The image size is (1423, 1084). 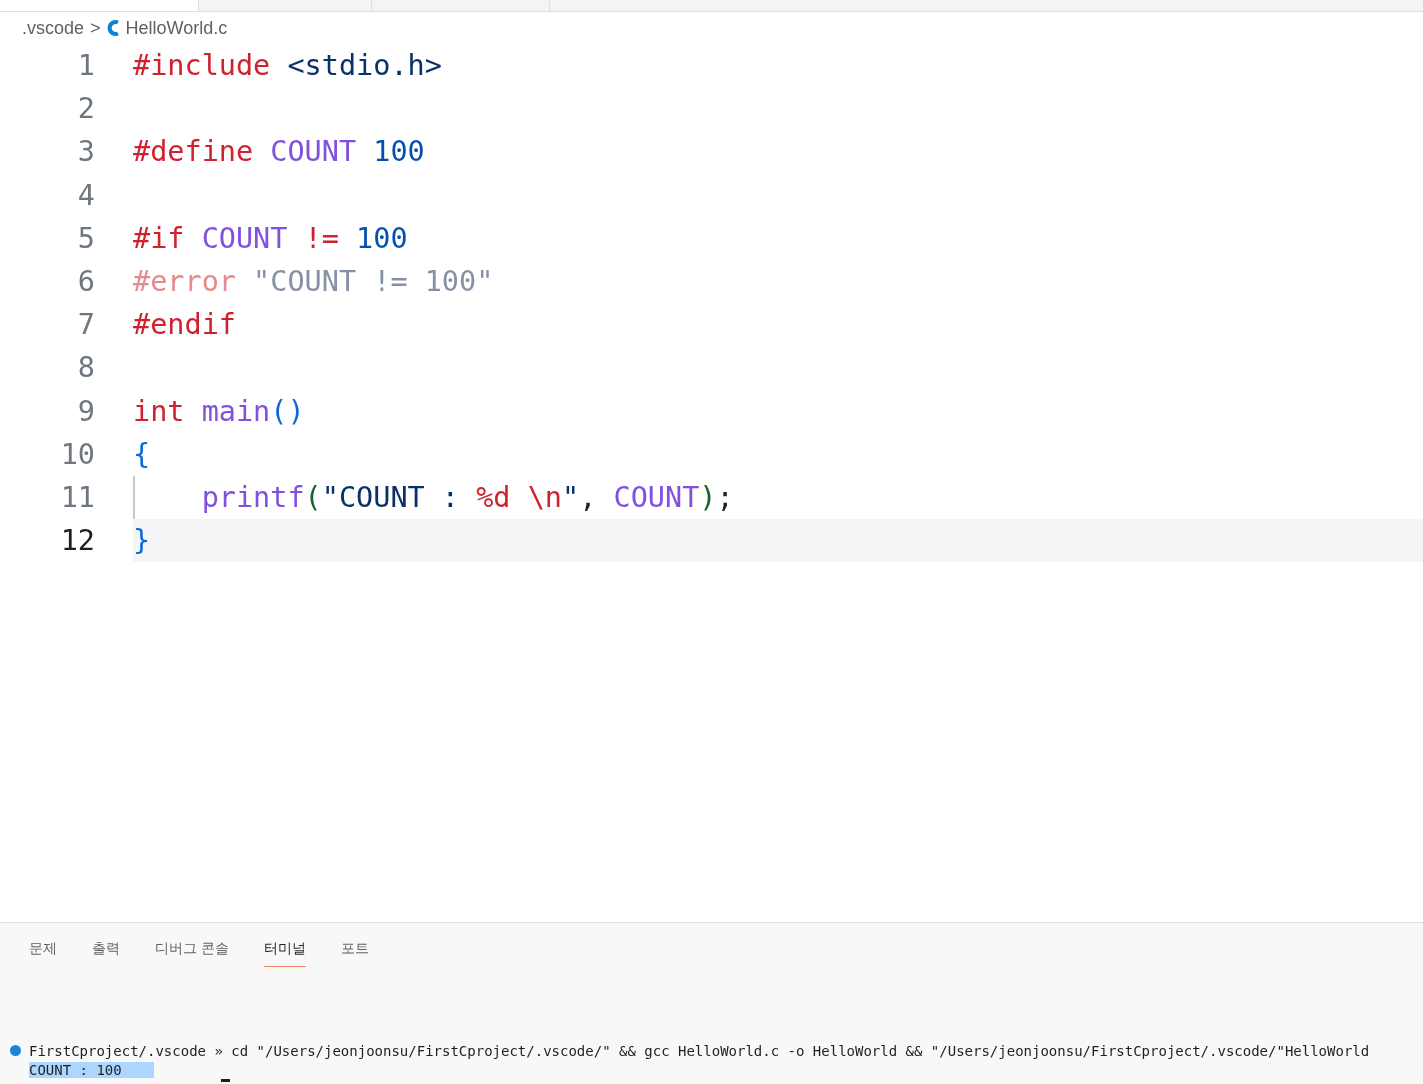 What do you see at coordinates (354, 953) in the screenshot?
I see `panel-tab: 포트` at bounding box center [354, 953].